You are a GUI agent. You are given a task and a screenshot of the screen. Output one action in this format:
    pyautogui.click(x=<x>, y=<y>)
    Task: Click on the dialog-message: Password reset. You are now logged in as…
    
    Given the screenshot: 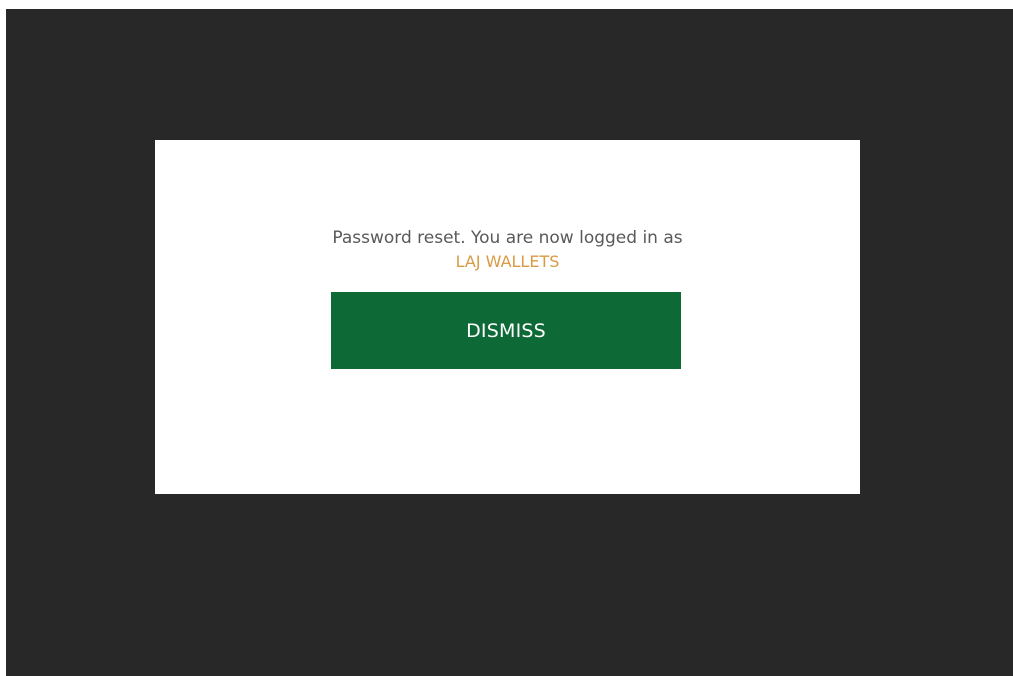 What is the action you would take?
    pyautogui.click(x=507, y=250)
    